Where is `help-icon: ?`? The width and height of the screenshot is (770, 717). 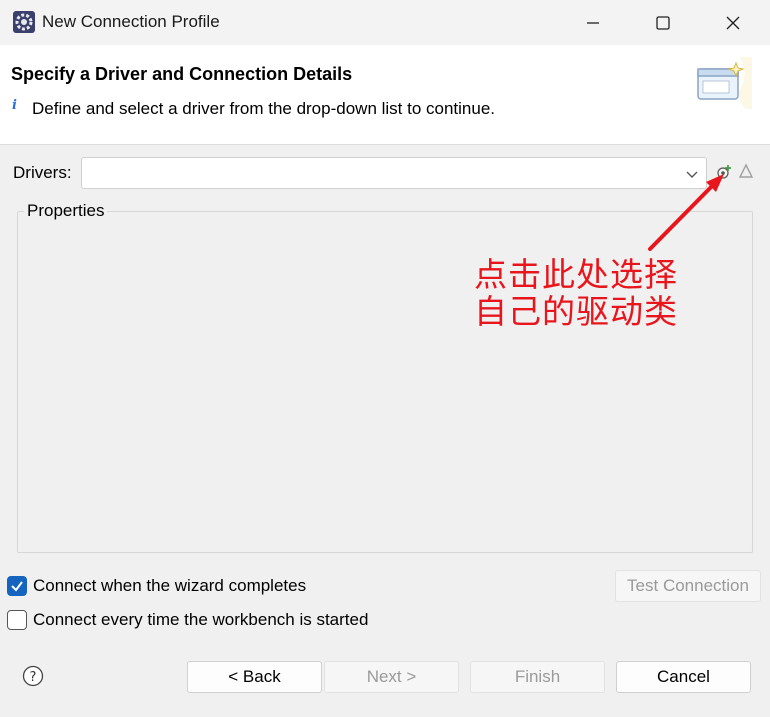
help-icon: ? is located at coordinates (33, 676).